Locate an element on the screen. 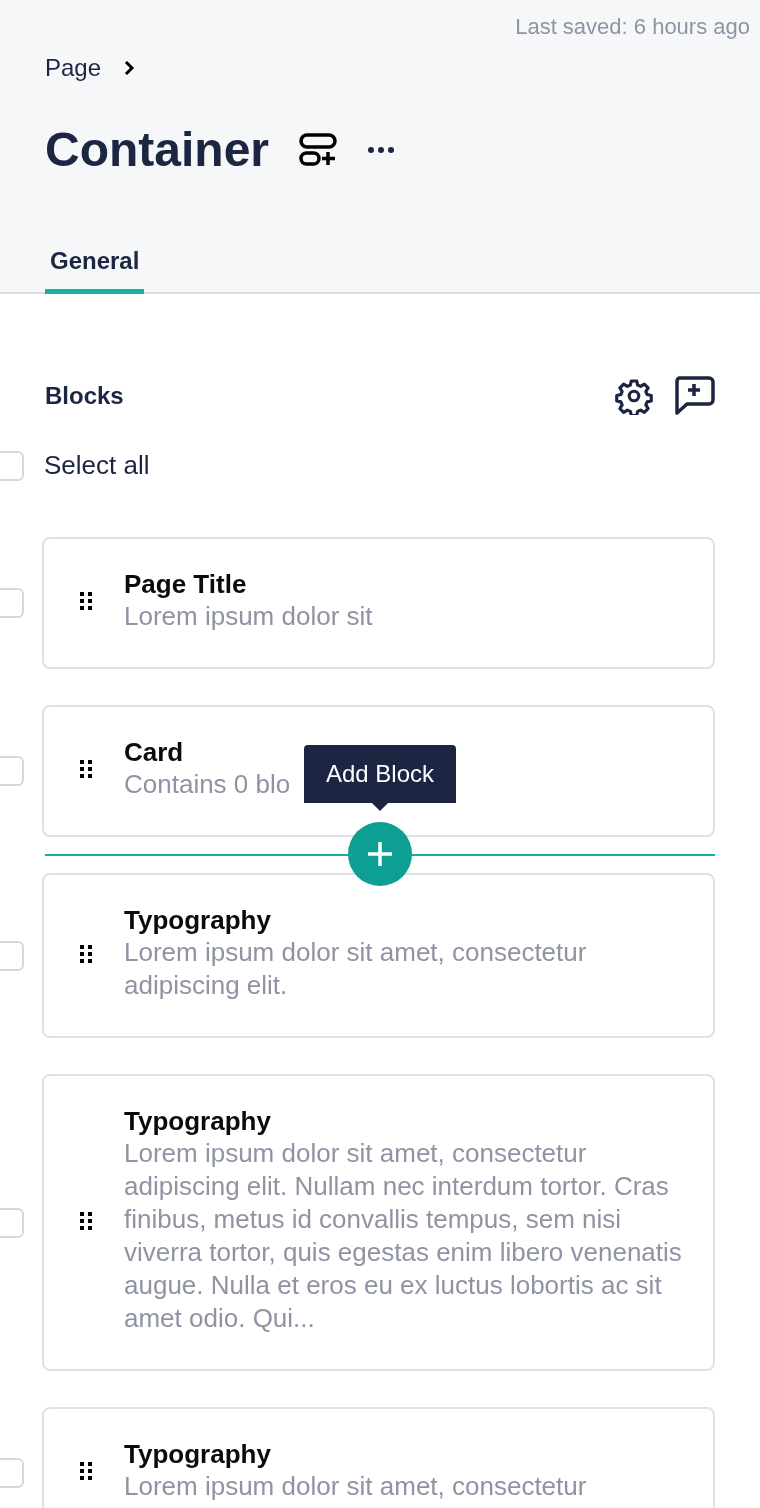 This screenshot has width=760, height=1508. last-saved-text: Last saved: 6 hours ago is located at coordinates (632, 27).